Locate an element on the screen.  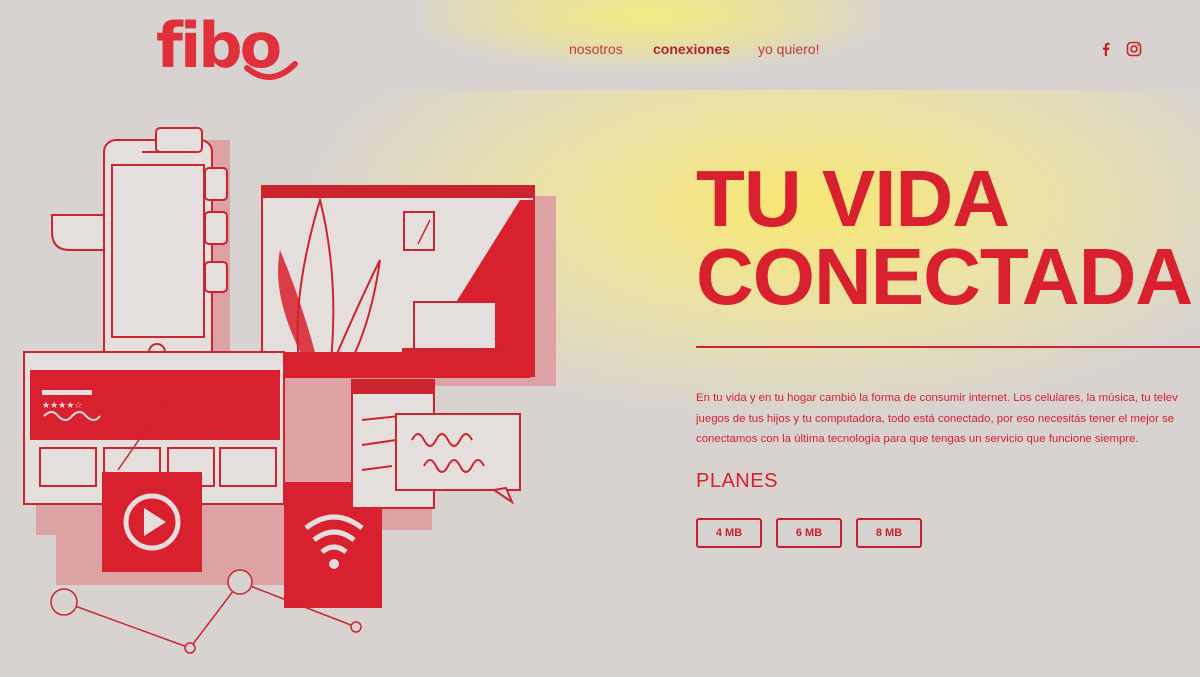
hero-title: TU VIDA CONECTADA is located at coordinates (944, 237).